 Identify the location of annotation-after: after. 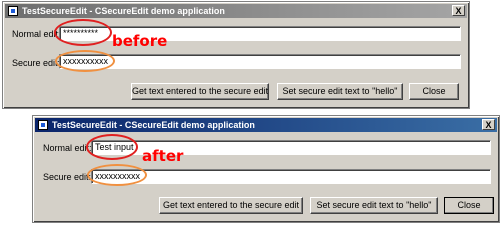
(163, 156).